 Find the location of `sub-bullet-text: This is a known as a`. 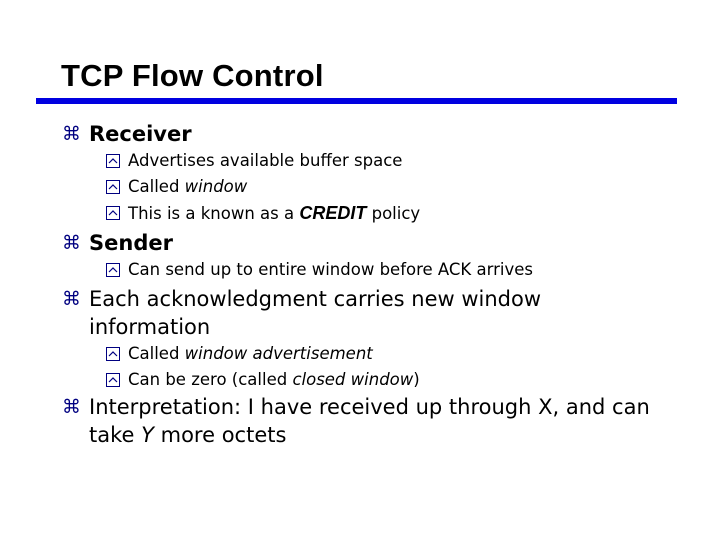

sub-bullet-text: This is a known as a is located at coordinates (214, 213).